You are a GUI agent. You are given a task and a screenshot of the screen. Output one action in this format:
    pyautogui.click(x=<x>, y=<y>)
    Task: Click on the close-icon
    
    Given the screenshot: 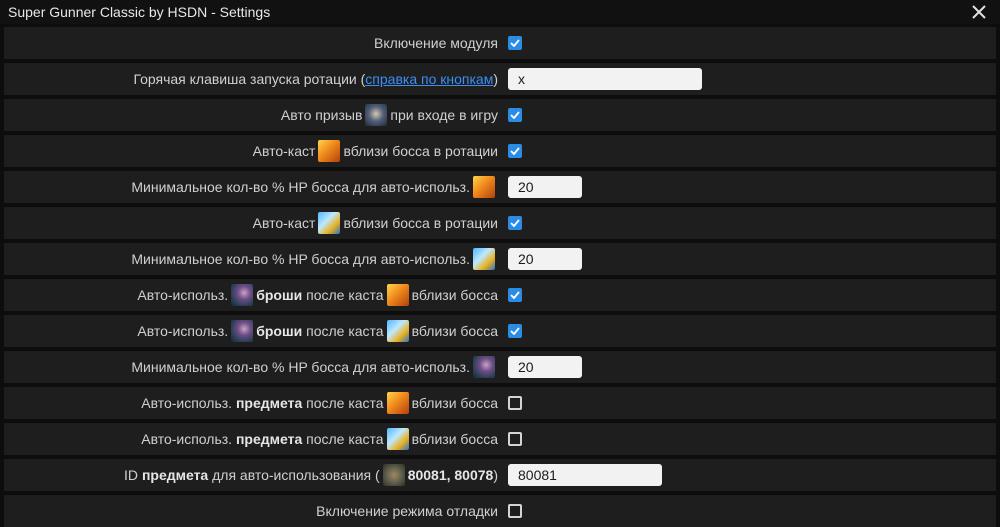 What is the action you would take?
    pyautogui.click(x=979, y=12)
    